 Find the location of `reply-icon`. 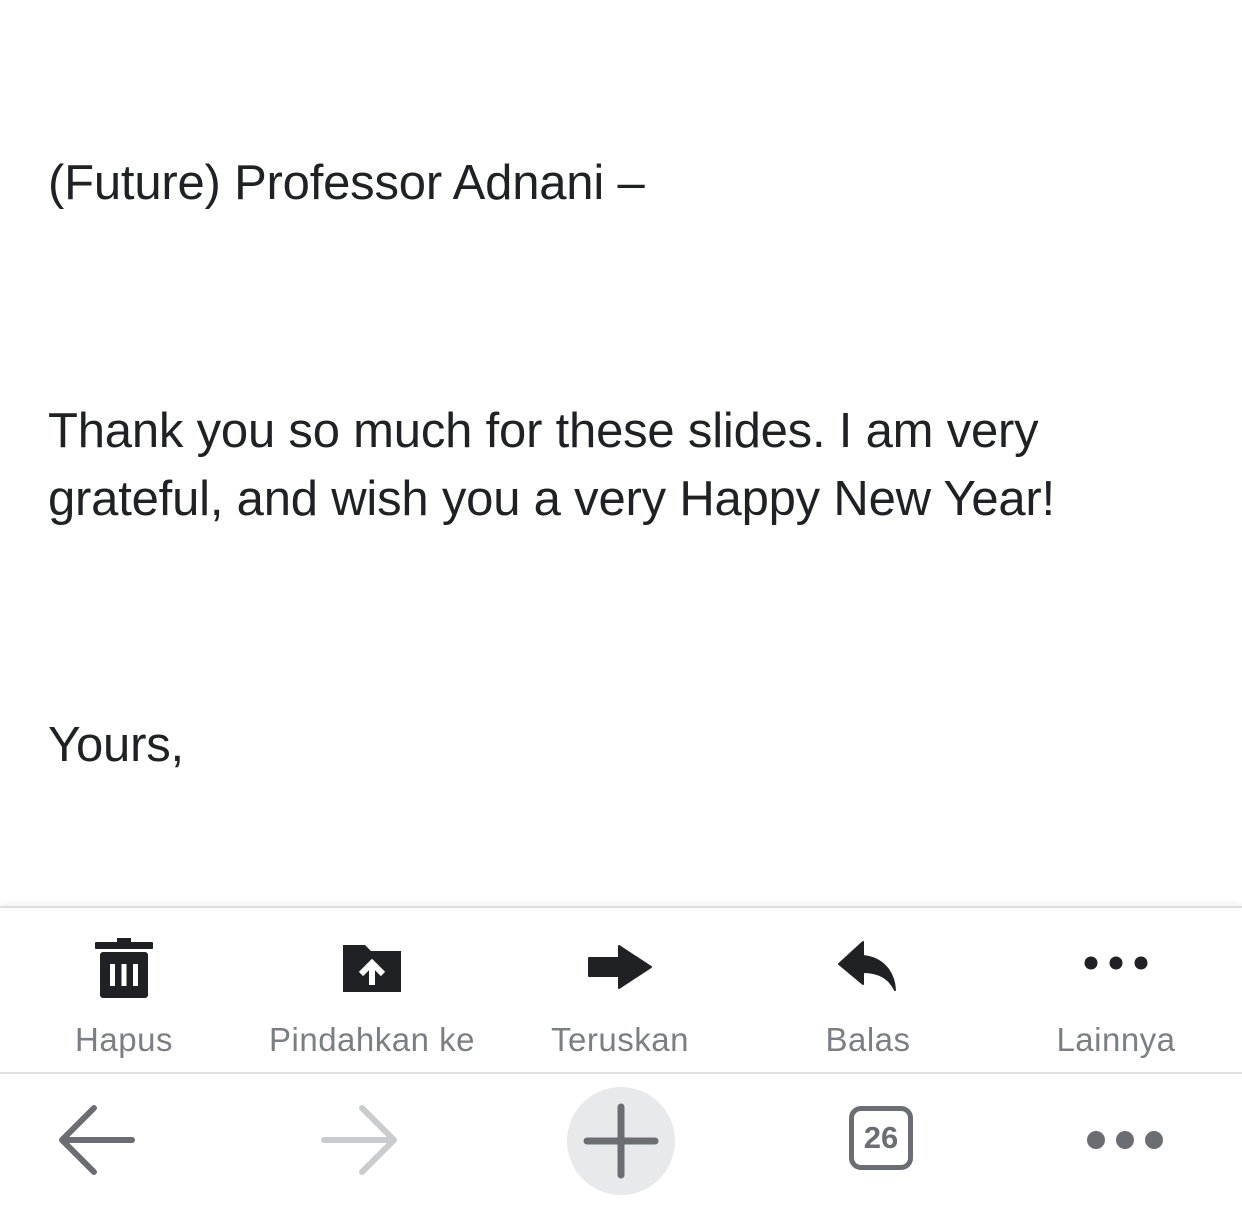

reply-icon is located at coordinates (867, 966).